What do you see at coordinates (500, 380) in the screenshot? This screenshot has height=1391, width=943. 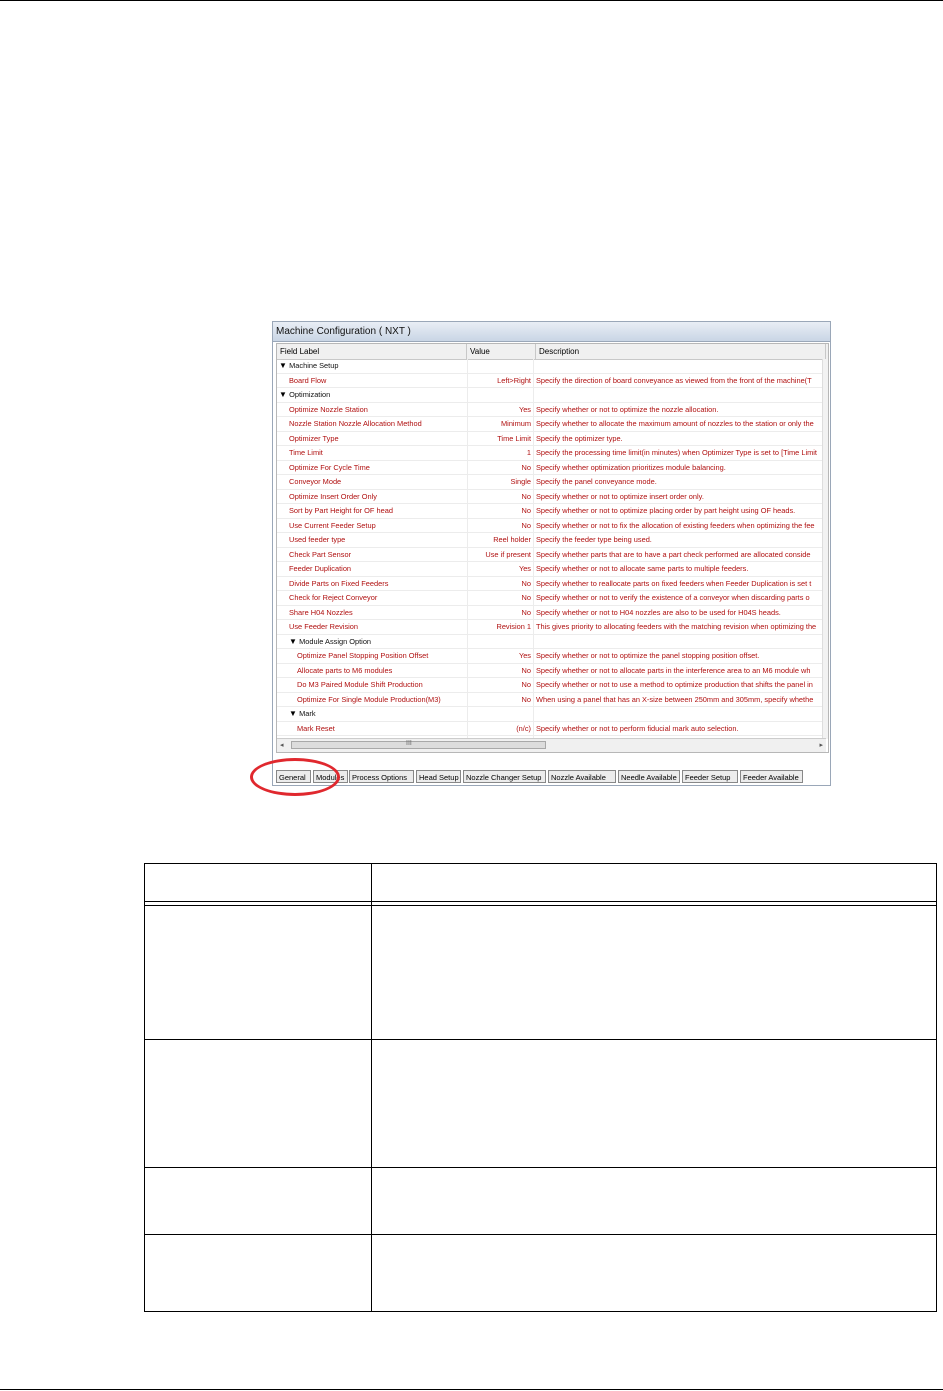 I see `grid-row-value: Left>Right` at bounding box center [500, 380].